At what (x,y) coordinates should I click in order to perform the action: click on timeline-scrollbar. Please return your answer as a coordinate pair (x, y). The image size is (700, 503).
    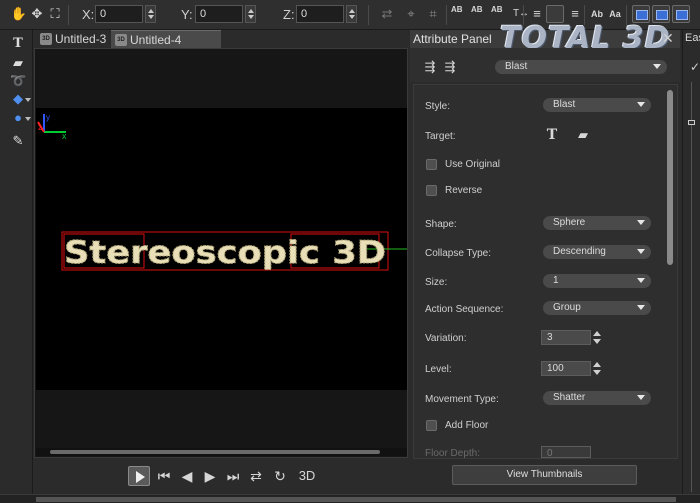
    Looking at the image, I should click on (350, 498).